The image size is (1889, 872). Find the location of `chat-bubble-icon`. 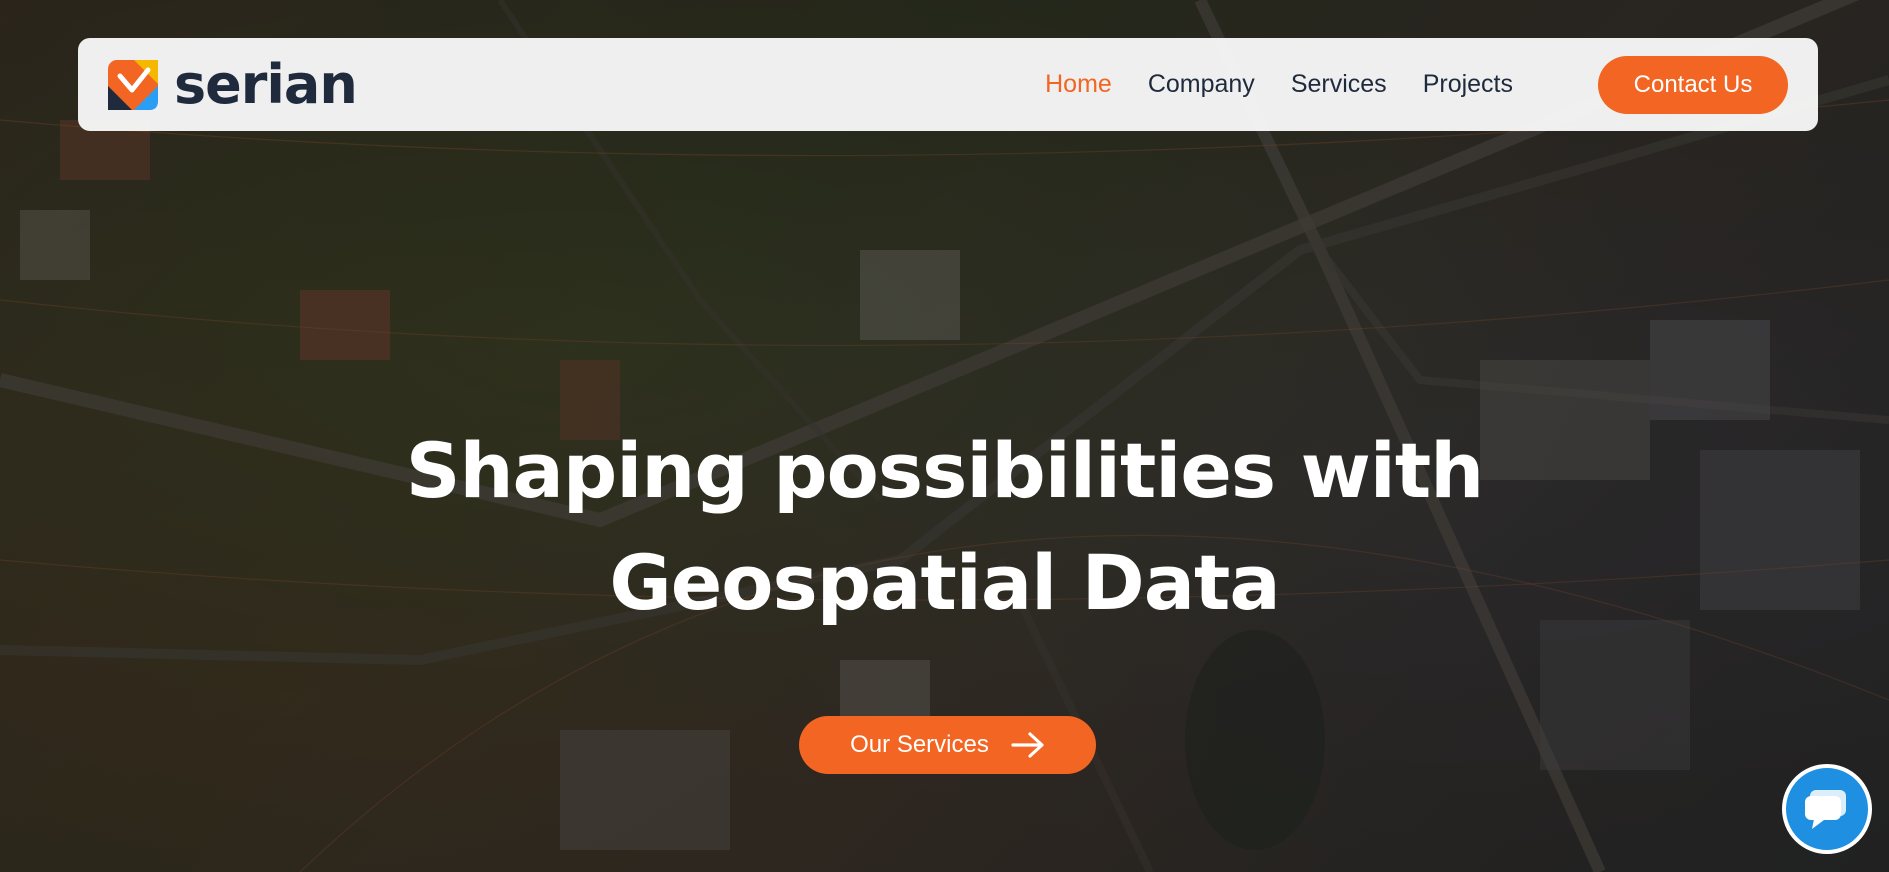

chat-bubble-icon is located at coordinates (1825, 809).